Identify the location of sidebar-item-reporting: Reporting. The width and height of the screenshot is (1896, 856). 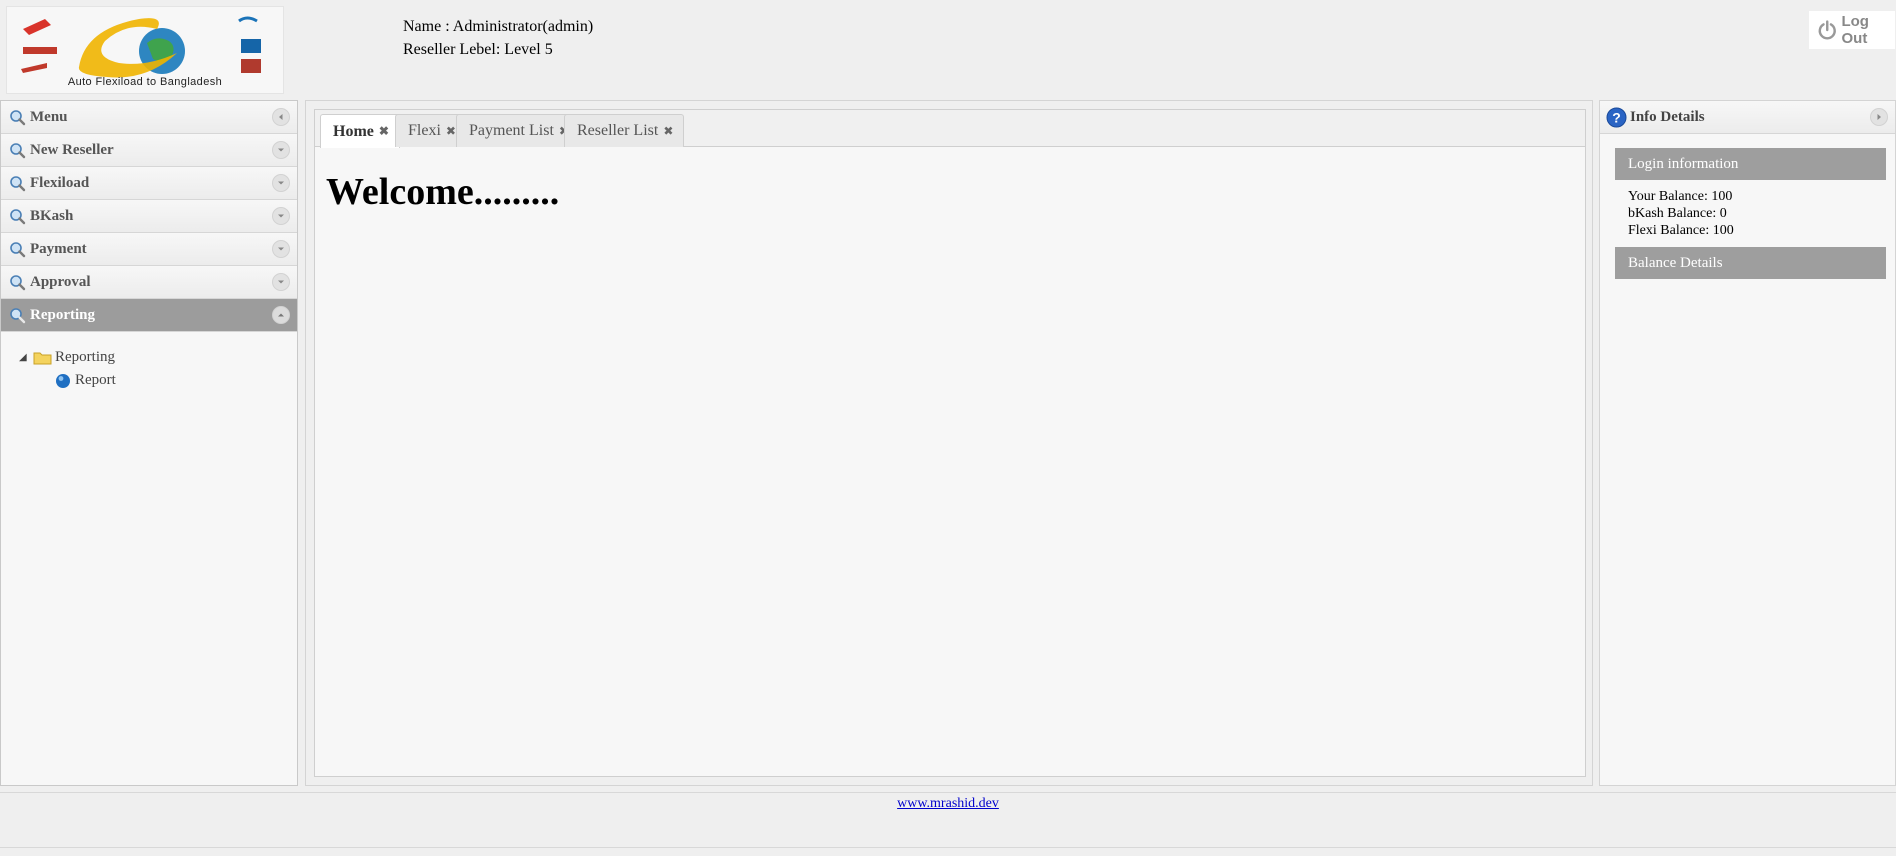
(149, 315).